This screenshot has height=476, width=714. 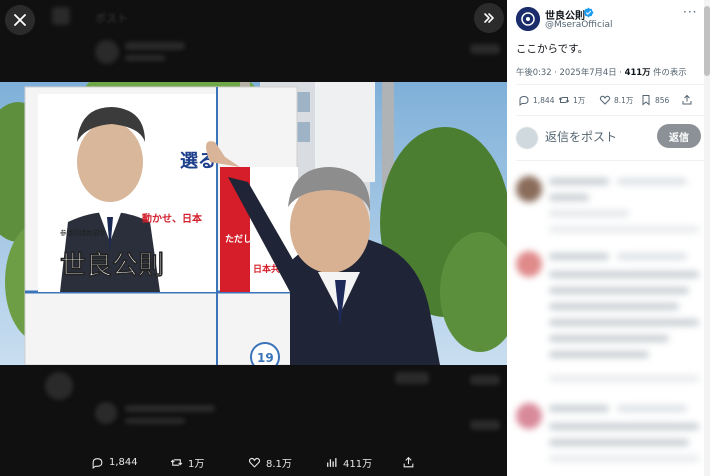 I want to click on current-user-avatar, so click(x=527, y=138).